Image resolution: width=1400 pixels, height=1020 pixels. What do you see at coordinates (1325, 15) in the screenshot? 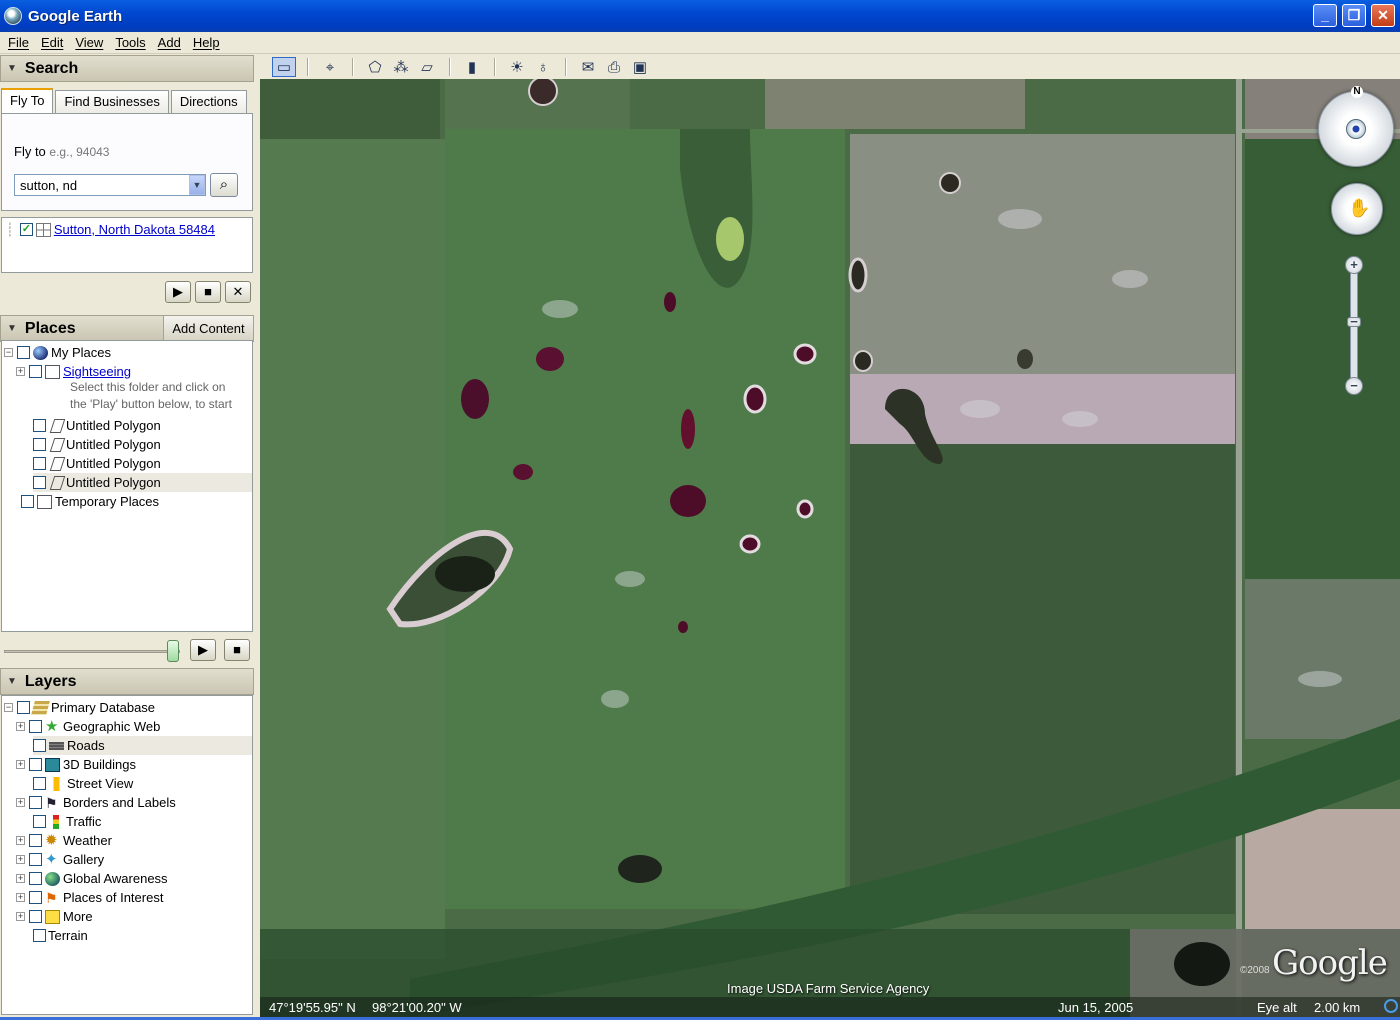
I see `minimize-button: _` at bounding box center [1325, 15].